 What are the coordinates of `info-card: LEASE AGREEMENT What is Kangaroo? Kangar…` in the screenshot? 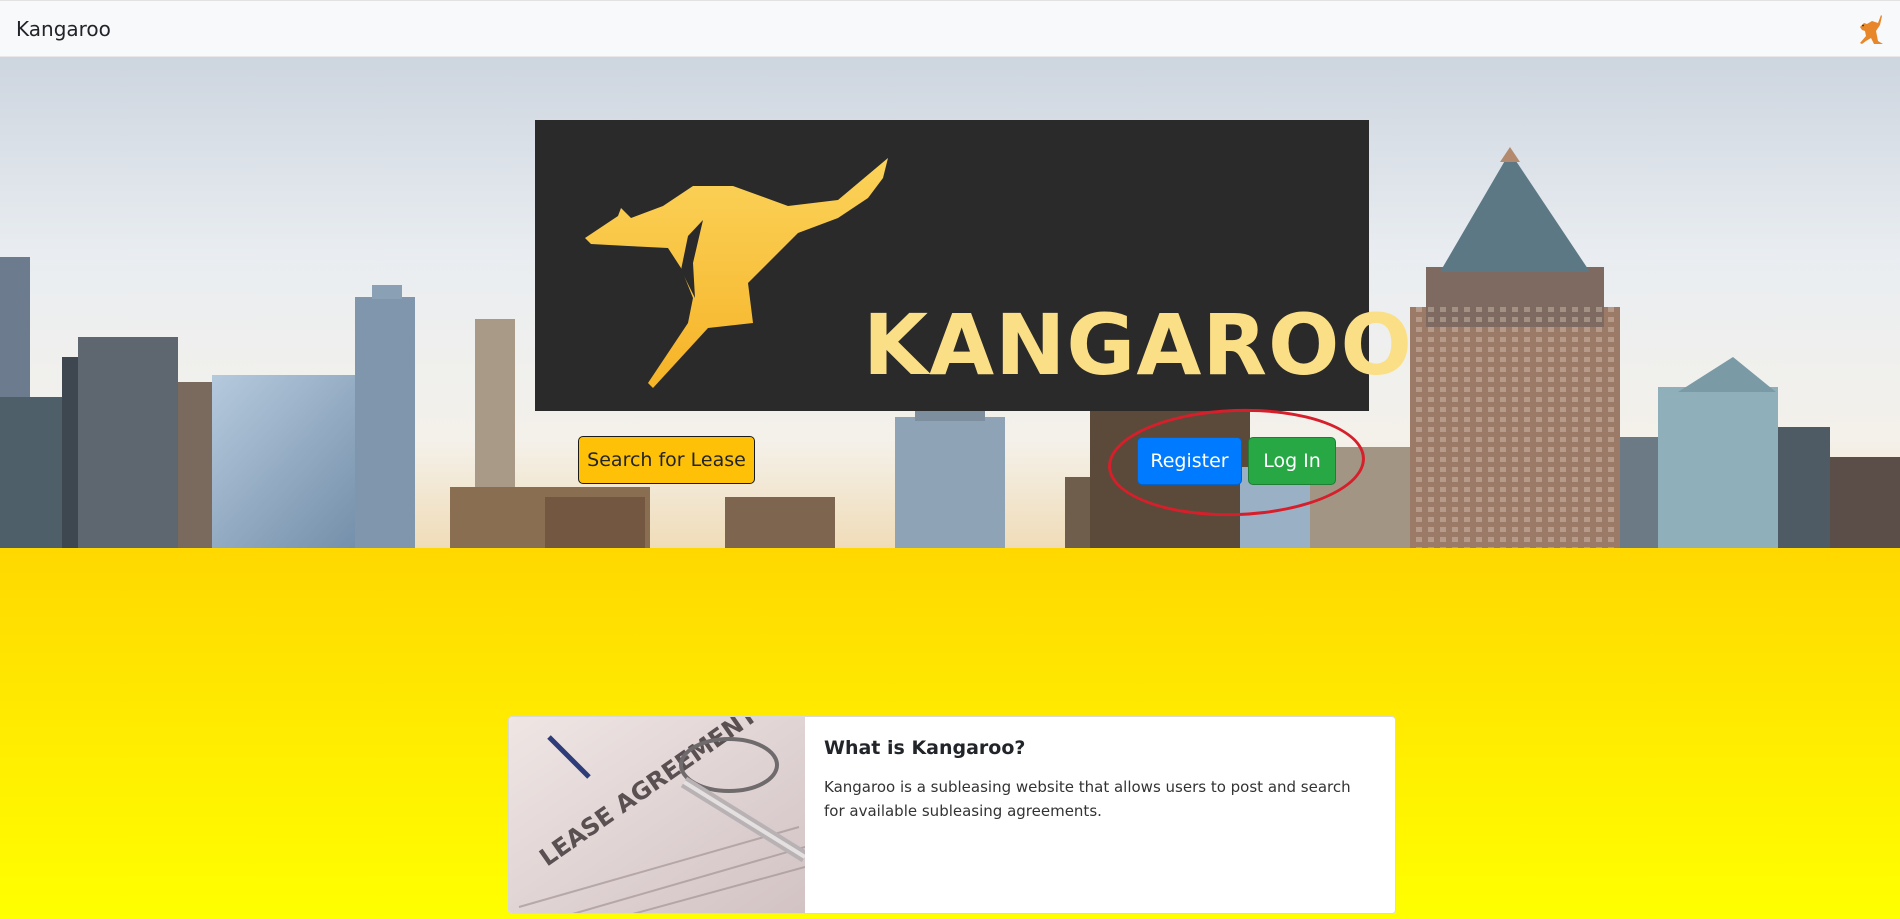 It's located at (952, 815).